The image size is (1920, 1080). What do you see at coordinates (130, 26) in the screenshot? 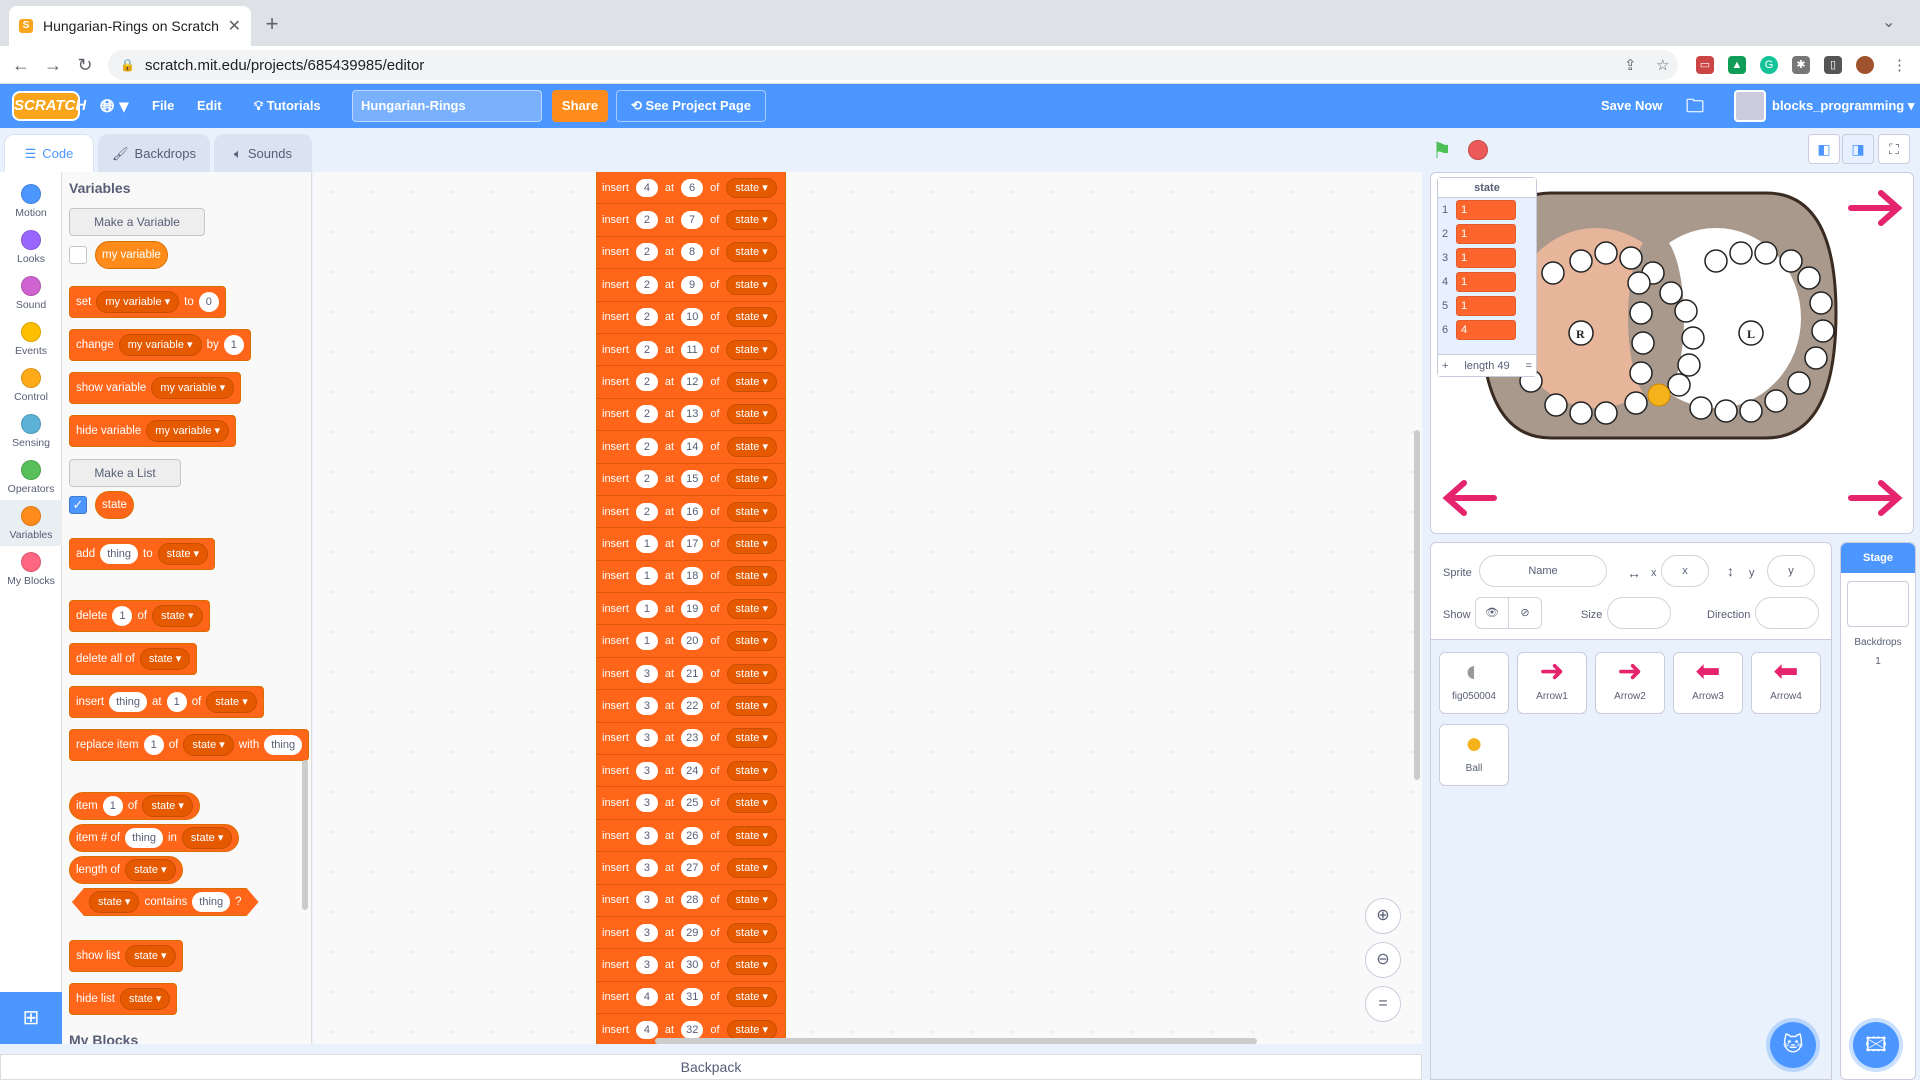
I see `browser-tab: S Hungarian-Rings on Scratch ✕` at bounding box center [130, 26].